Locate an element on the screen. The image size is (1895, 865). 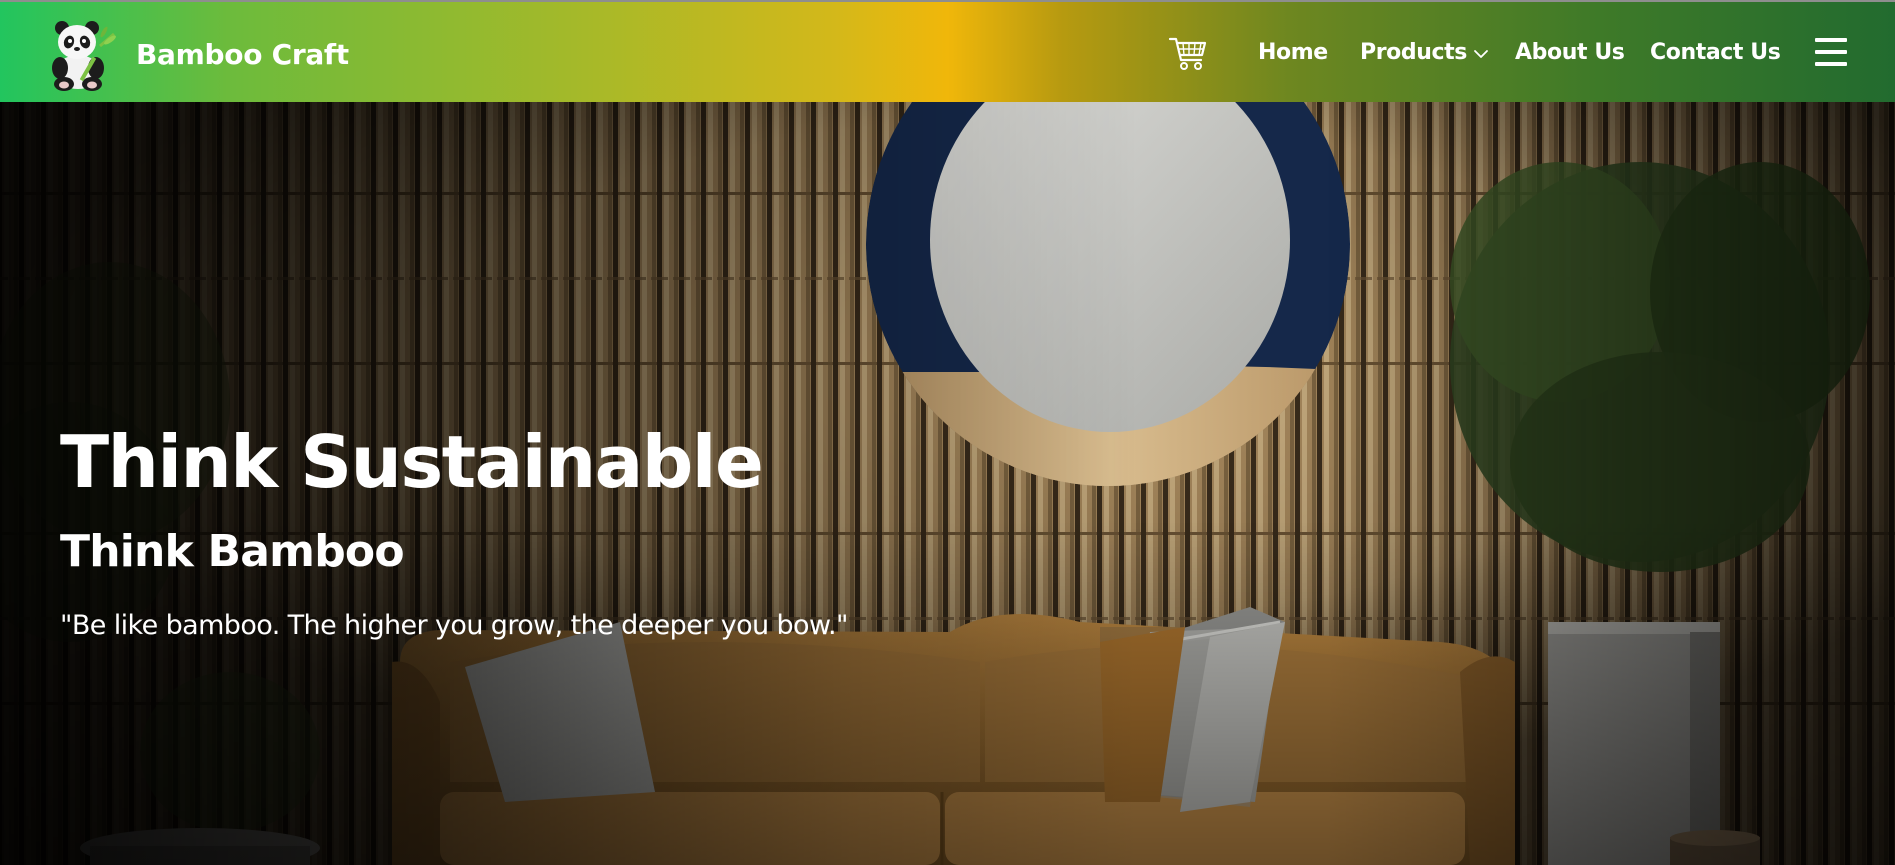
hamburger-menu-icon is located at coordinates (1831, 52).